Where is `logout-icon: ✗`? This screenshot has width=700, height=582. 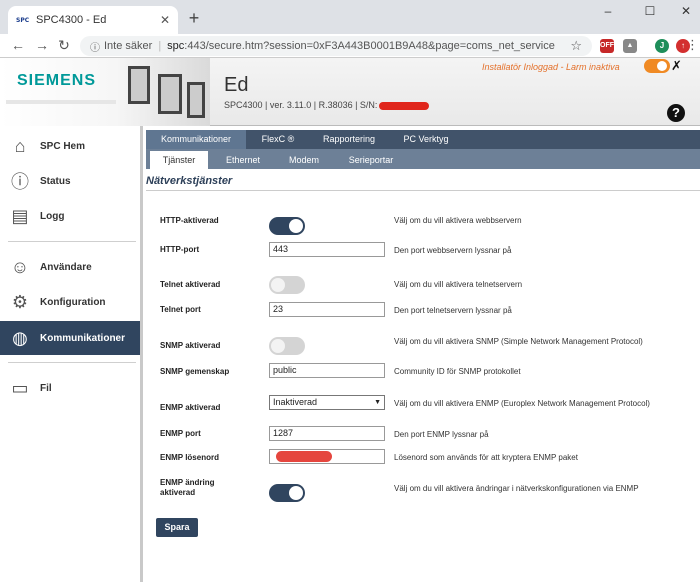
logout-icon: ✗ is located at coordinates (676, 66).